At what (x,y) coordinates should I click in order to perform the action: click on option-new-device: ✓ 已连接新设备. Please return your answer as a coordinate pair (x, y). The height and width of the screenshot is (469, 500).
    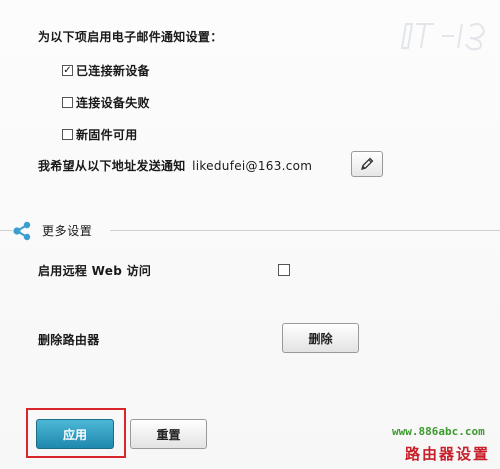
    Looking at the image, I should click on (106, 70).